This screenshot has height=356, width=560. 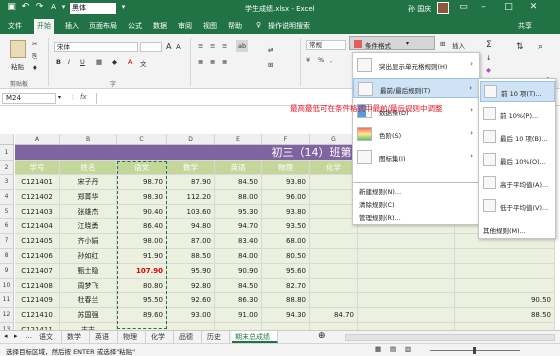 What do you see at coordinates (7, 182) in the screenshot?
I see `row-header: 3` at bounding box center [7, 182].